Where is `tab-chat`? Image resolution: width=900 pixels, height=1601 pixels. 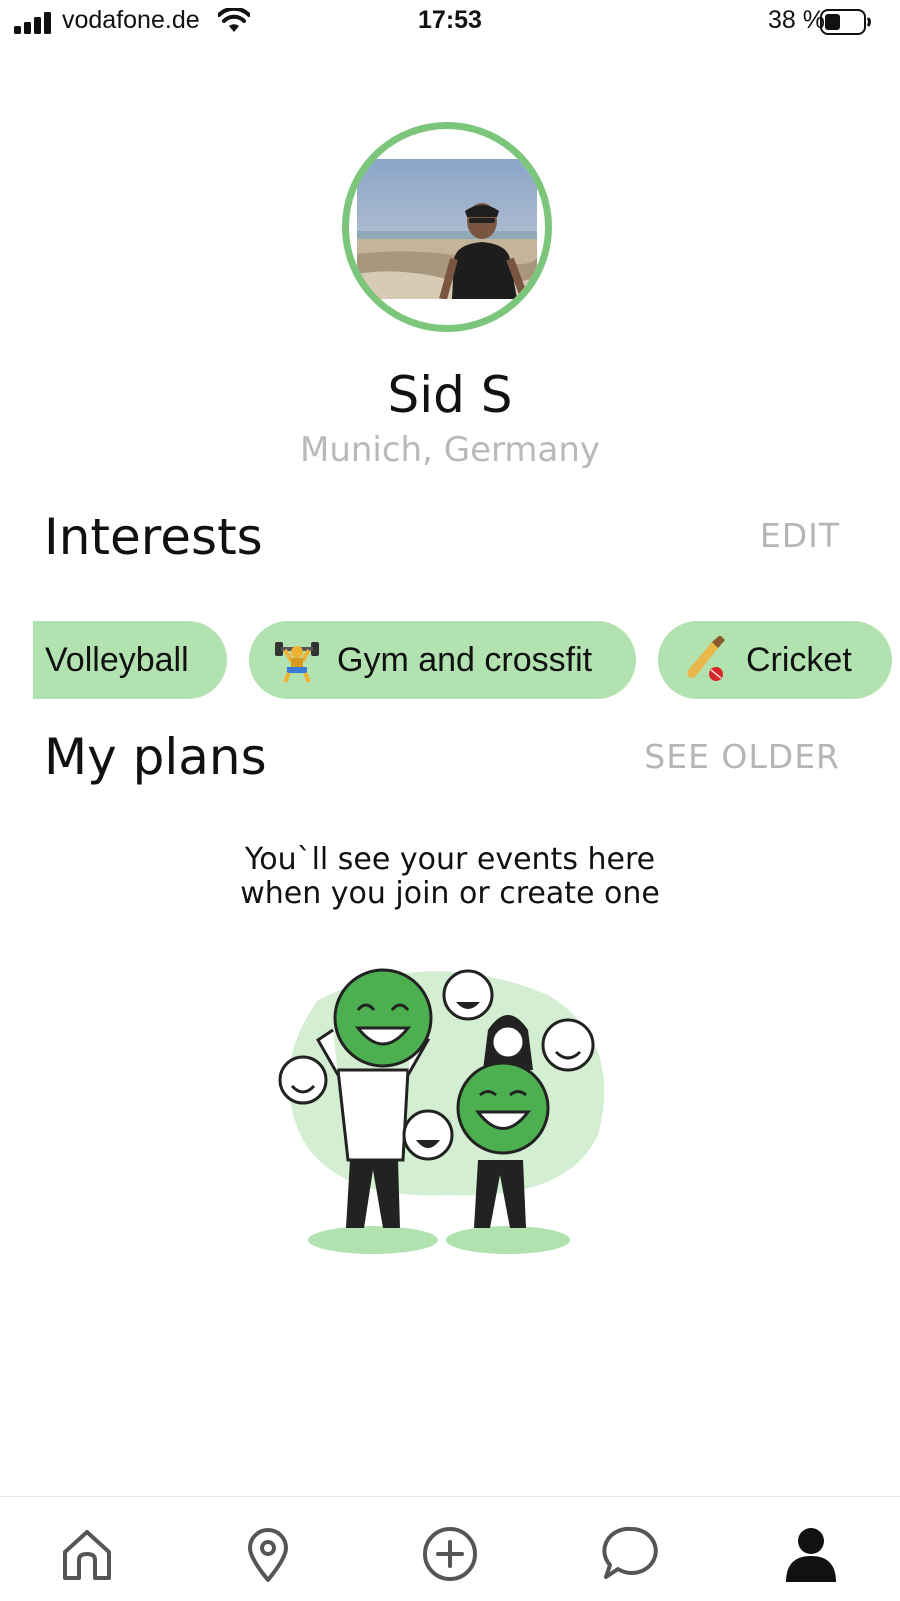 tab-chat is located at coordinates (631, 1554).